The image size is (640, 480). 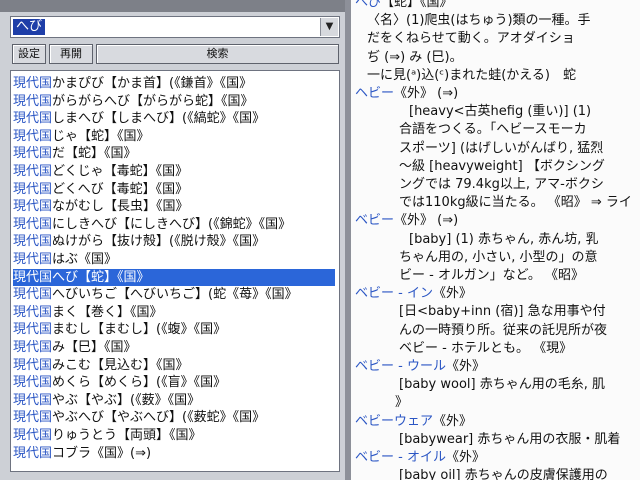 I want to click on entry-label: めくら【めくら】(《盲》《国》, so click(x=139, y=383).